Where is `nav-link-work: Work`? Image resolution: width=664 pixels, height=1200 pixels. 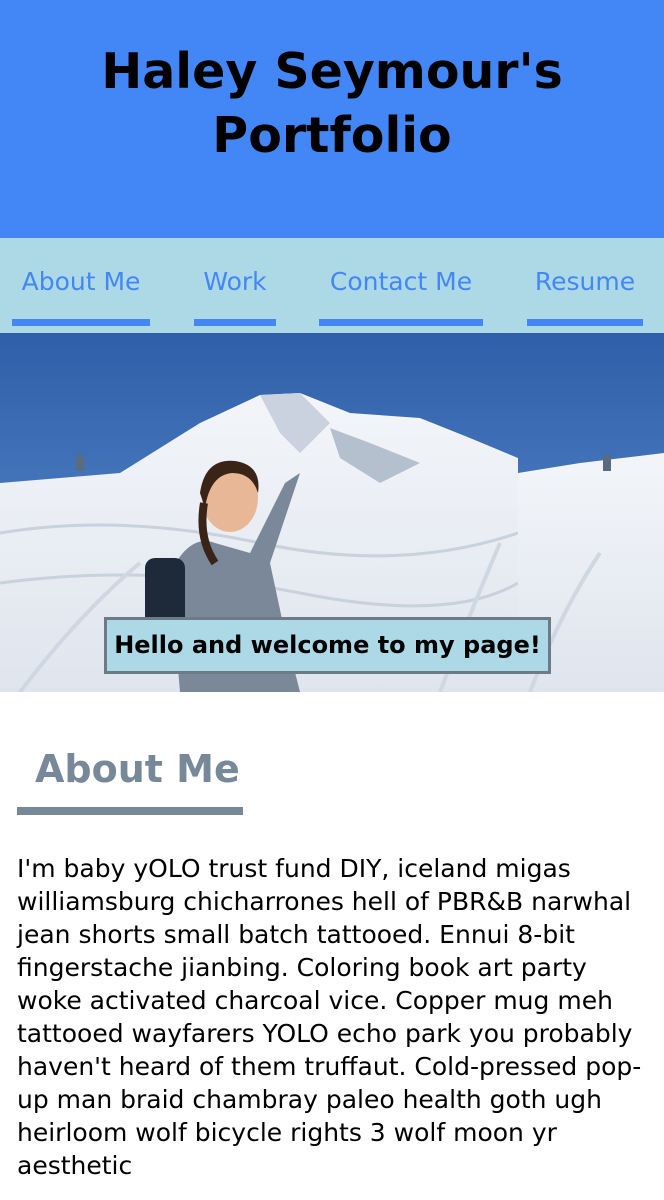 nav-link-work: Work is located at coordinates (235, 295).